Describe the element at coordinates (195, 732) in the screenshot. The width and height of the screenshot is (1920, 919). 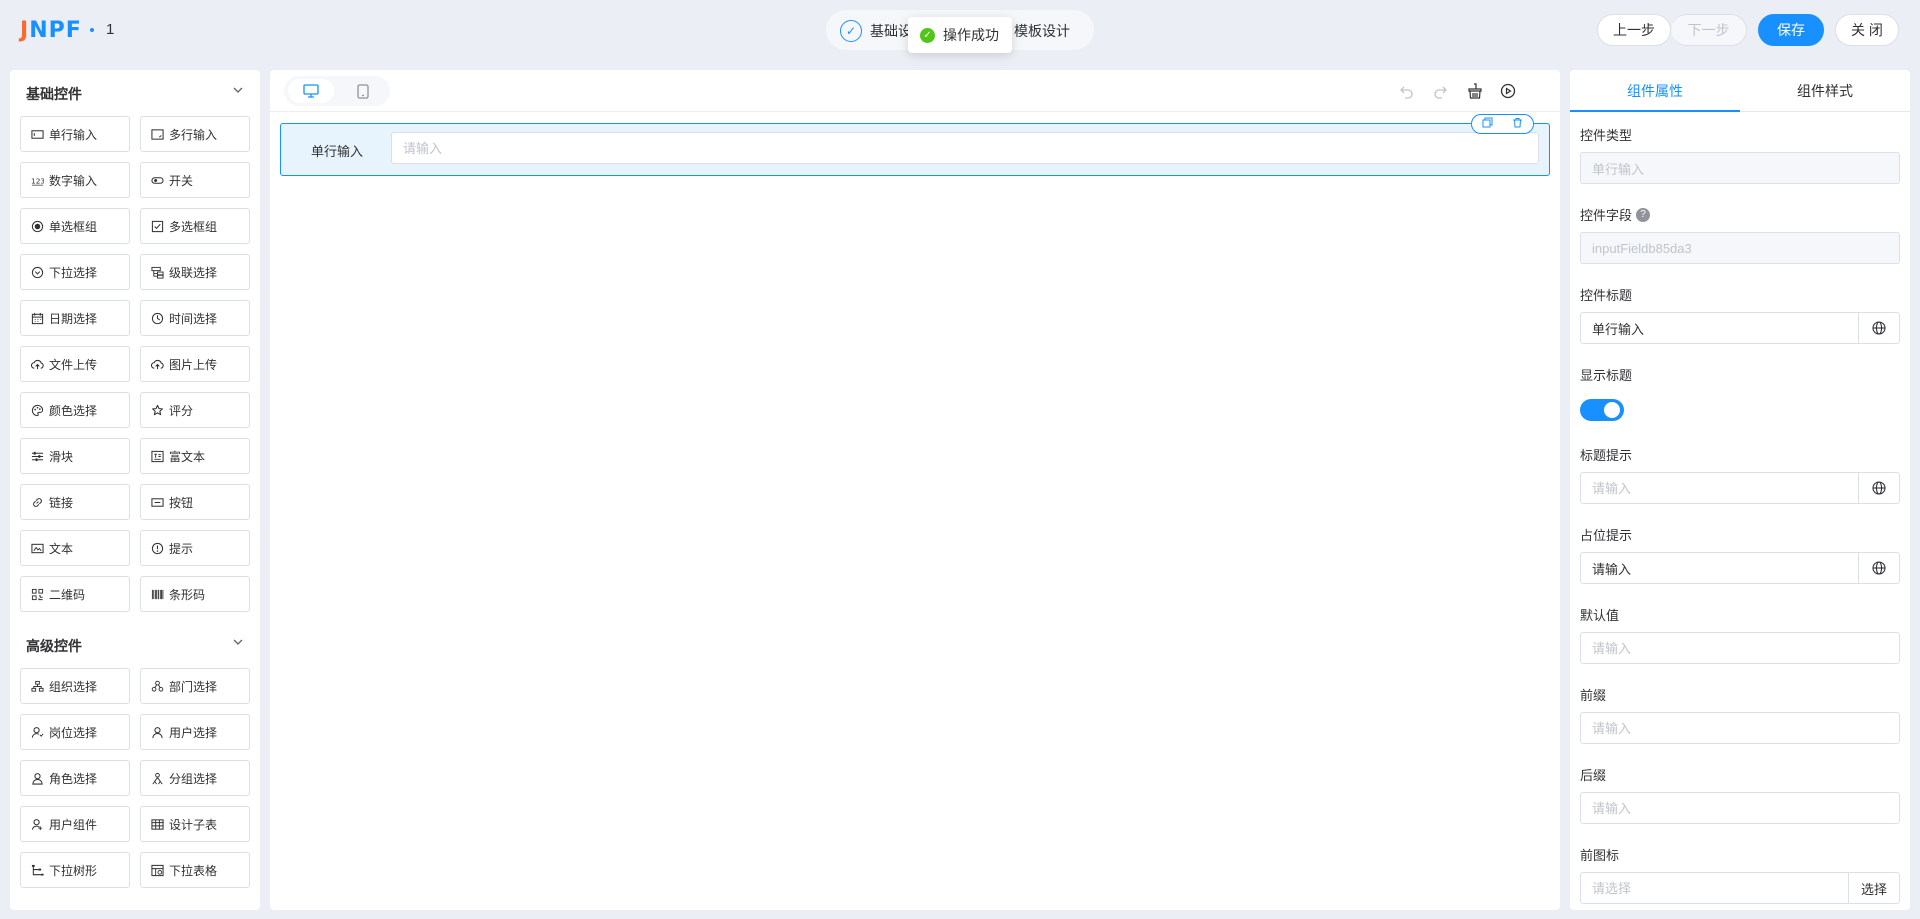
I see `component-item: 用户选择` at that location.